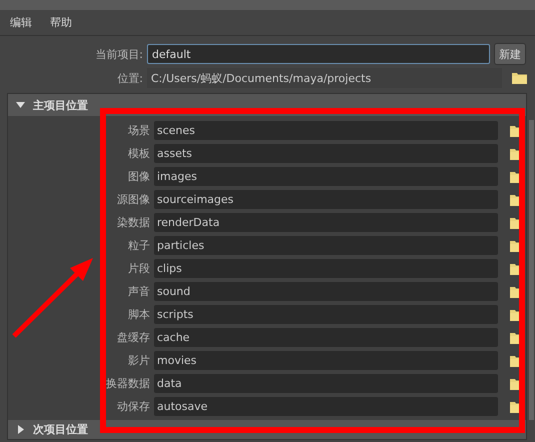  What do you see at coordinates (21, 22) in the screenshot?
I see `menu-item: 编辑` at bounding box center [21, 22].